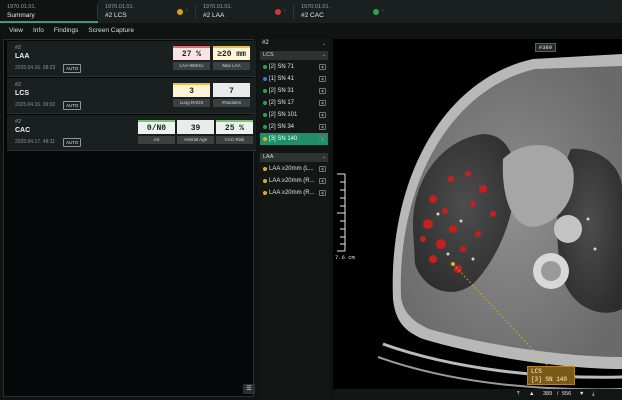 The width and height of the screenshot is (622, 400). What do you see at coordinates (518, 394) in the screenshot?
I see `first-slice-icon: ⤒` at bounding box center [518, 394].